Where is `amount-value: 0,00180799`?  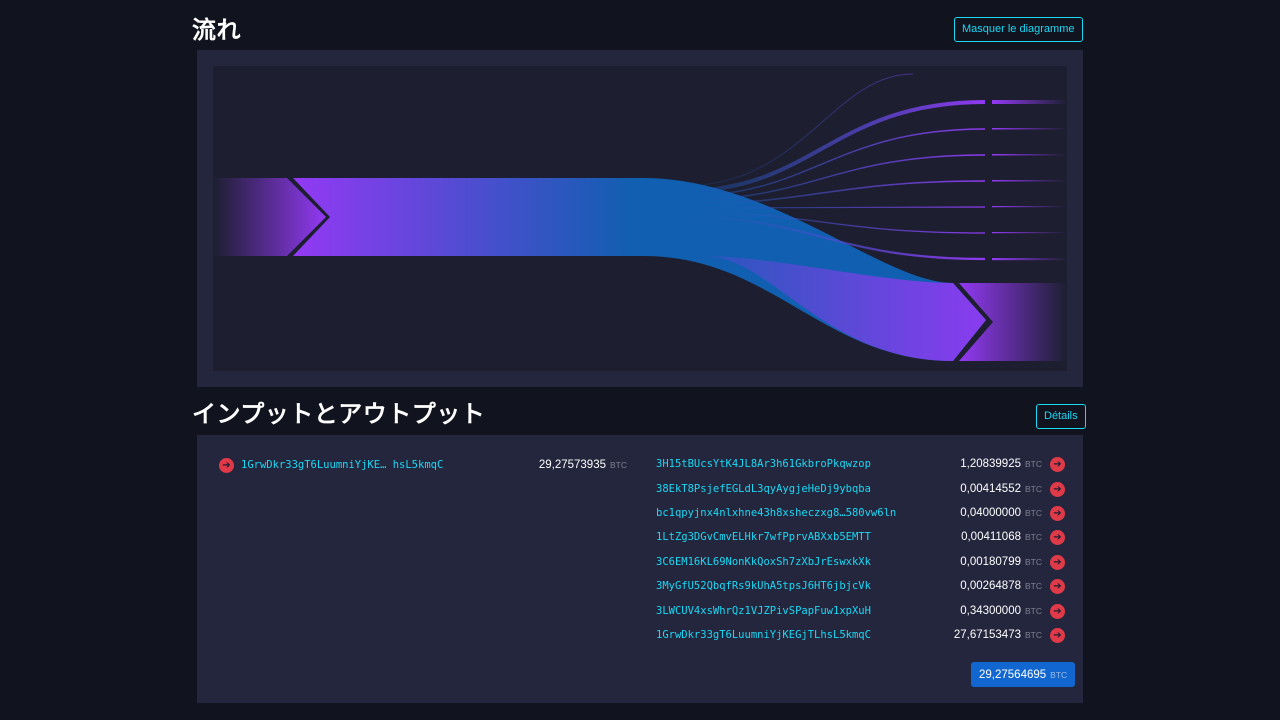
amount-value: 0,00180799 is located at coordinates (990, 562).